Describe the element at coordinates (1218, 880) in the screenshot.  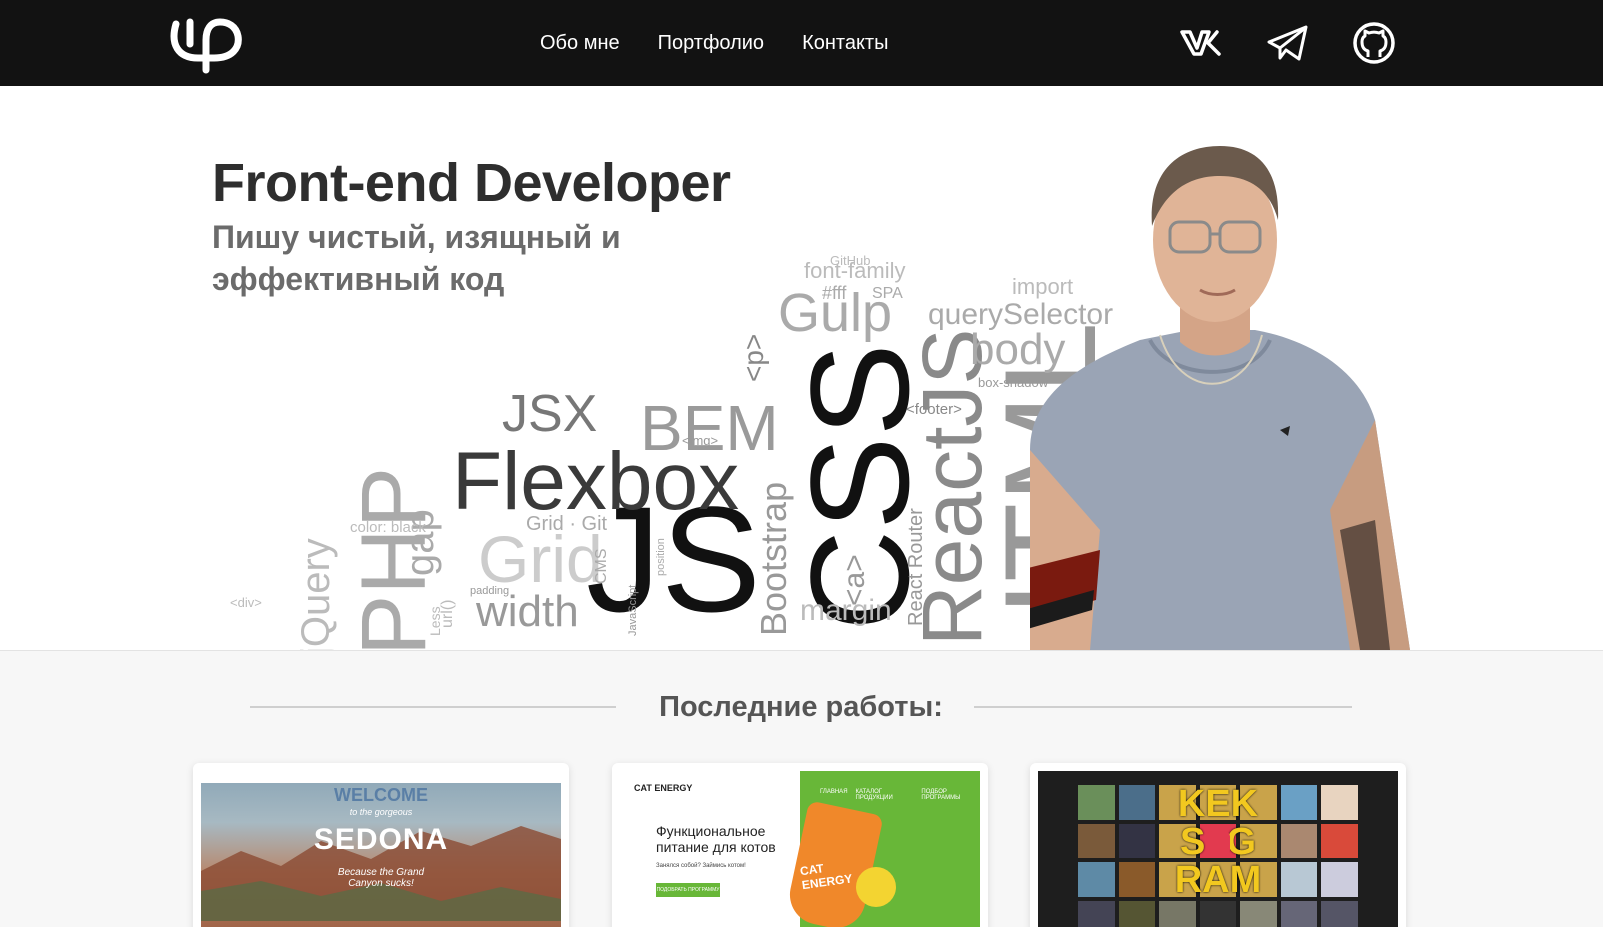
I see `kek-logo-bottom: RAM` at that location.